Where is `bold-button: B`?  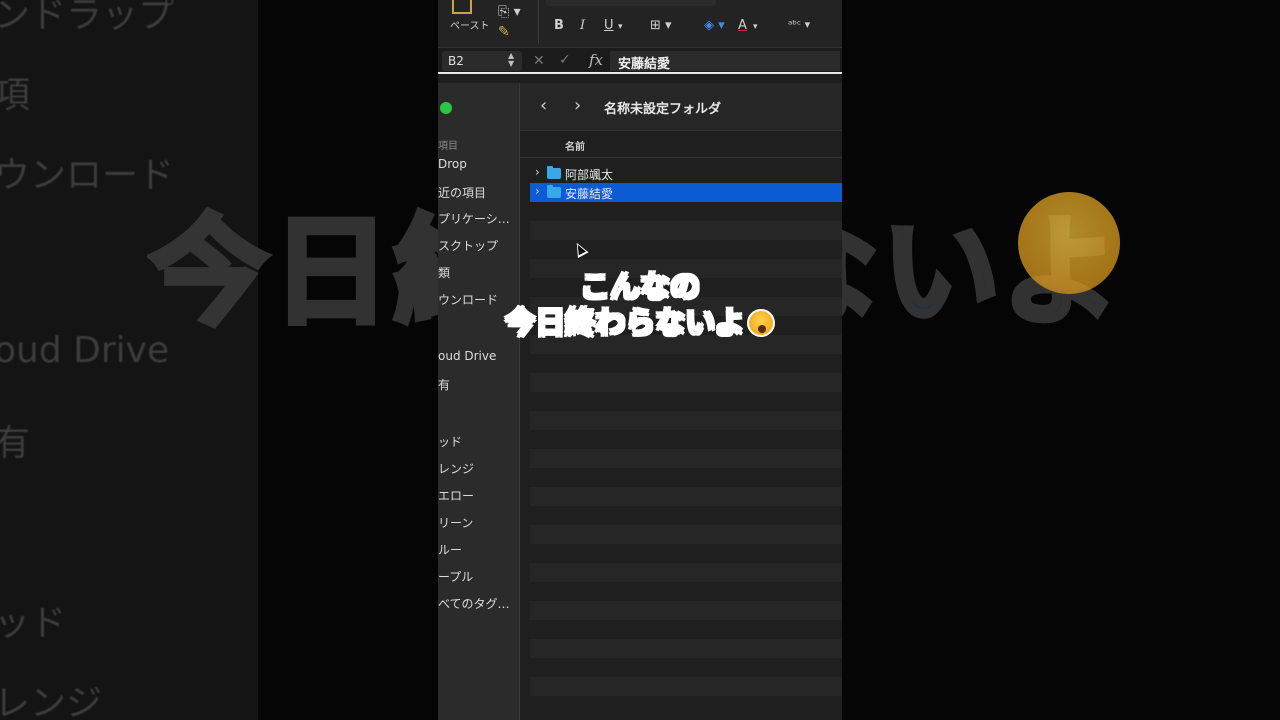
bold-button: B is located at coordinates (559, 25).